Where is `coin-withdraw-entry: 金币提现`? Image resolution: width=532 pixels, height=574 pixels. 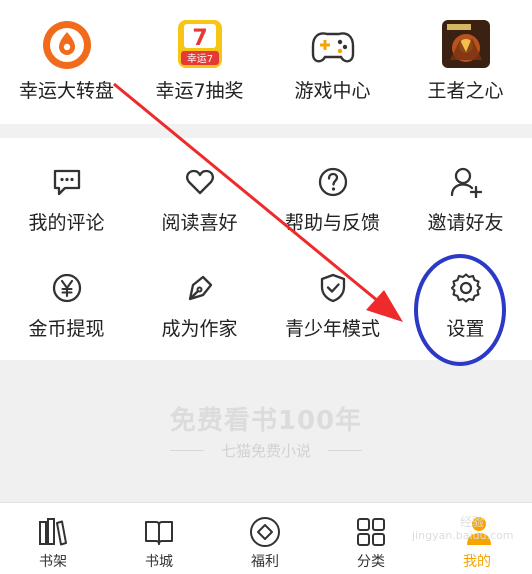
coin-withdraw-entry: 金币提现 is located at coordinates (66, 303).